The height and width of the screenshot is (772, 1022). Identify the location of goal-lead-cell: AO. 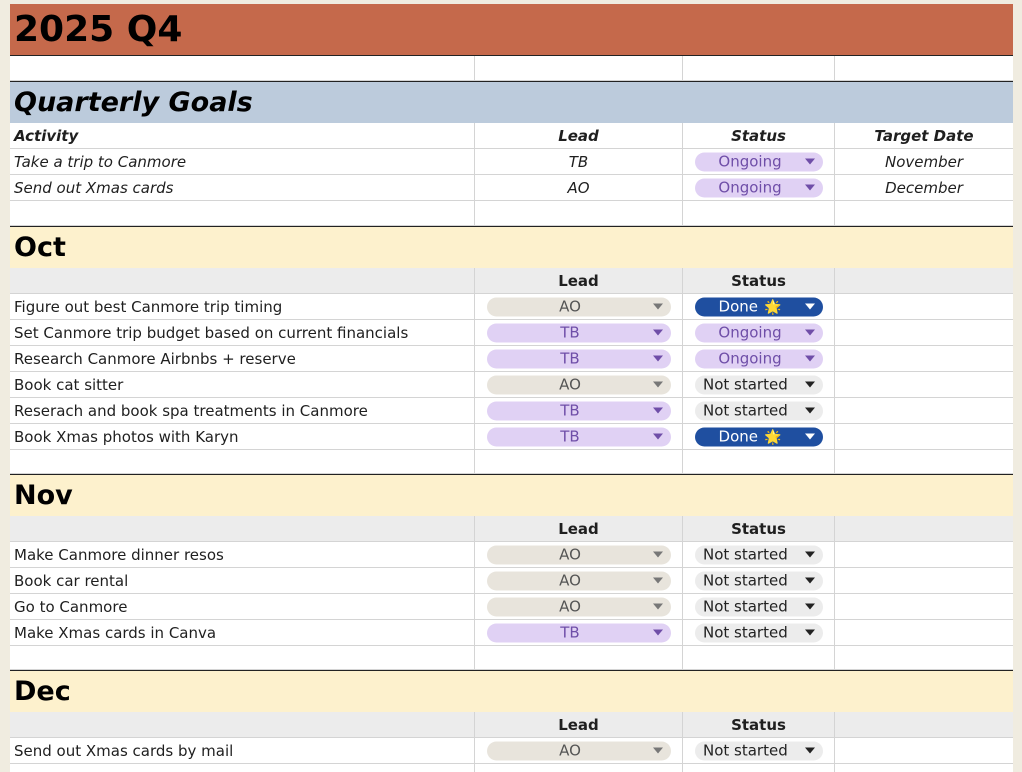
(579, 188).